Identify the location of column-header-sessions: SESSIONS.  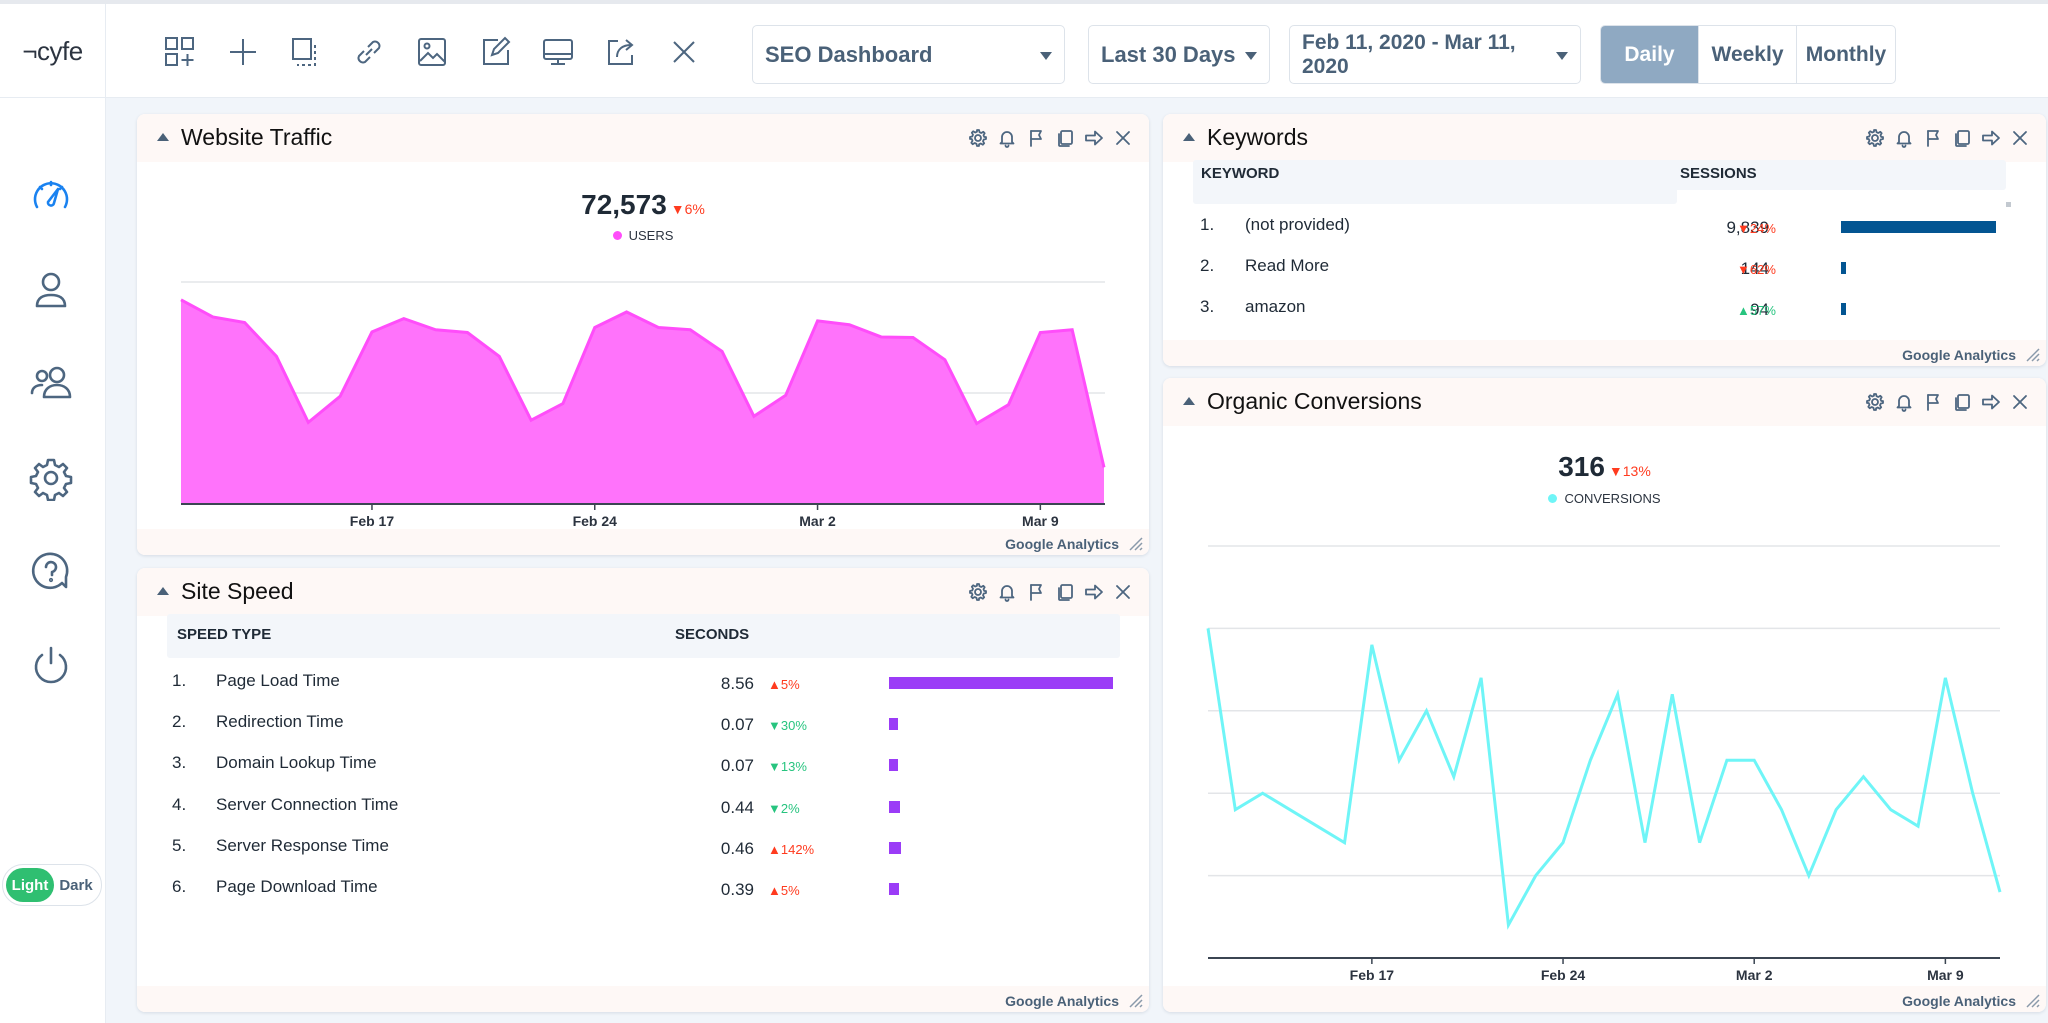
(1718, 173).